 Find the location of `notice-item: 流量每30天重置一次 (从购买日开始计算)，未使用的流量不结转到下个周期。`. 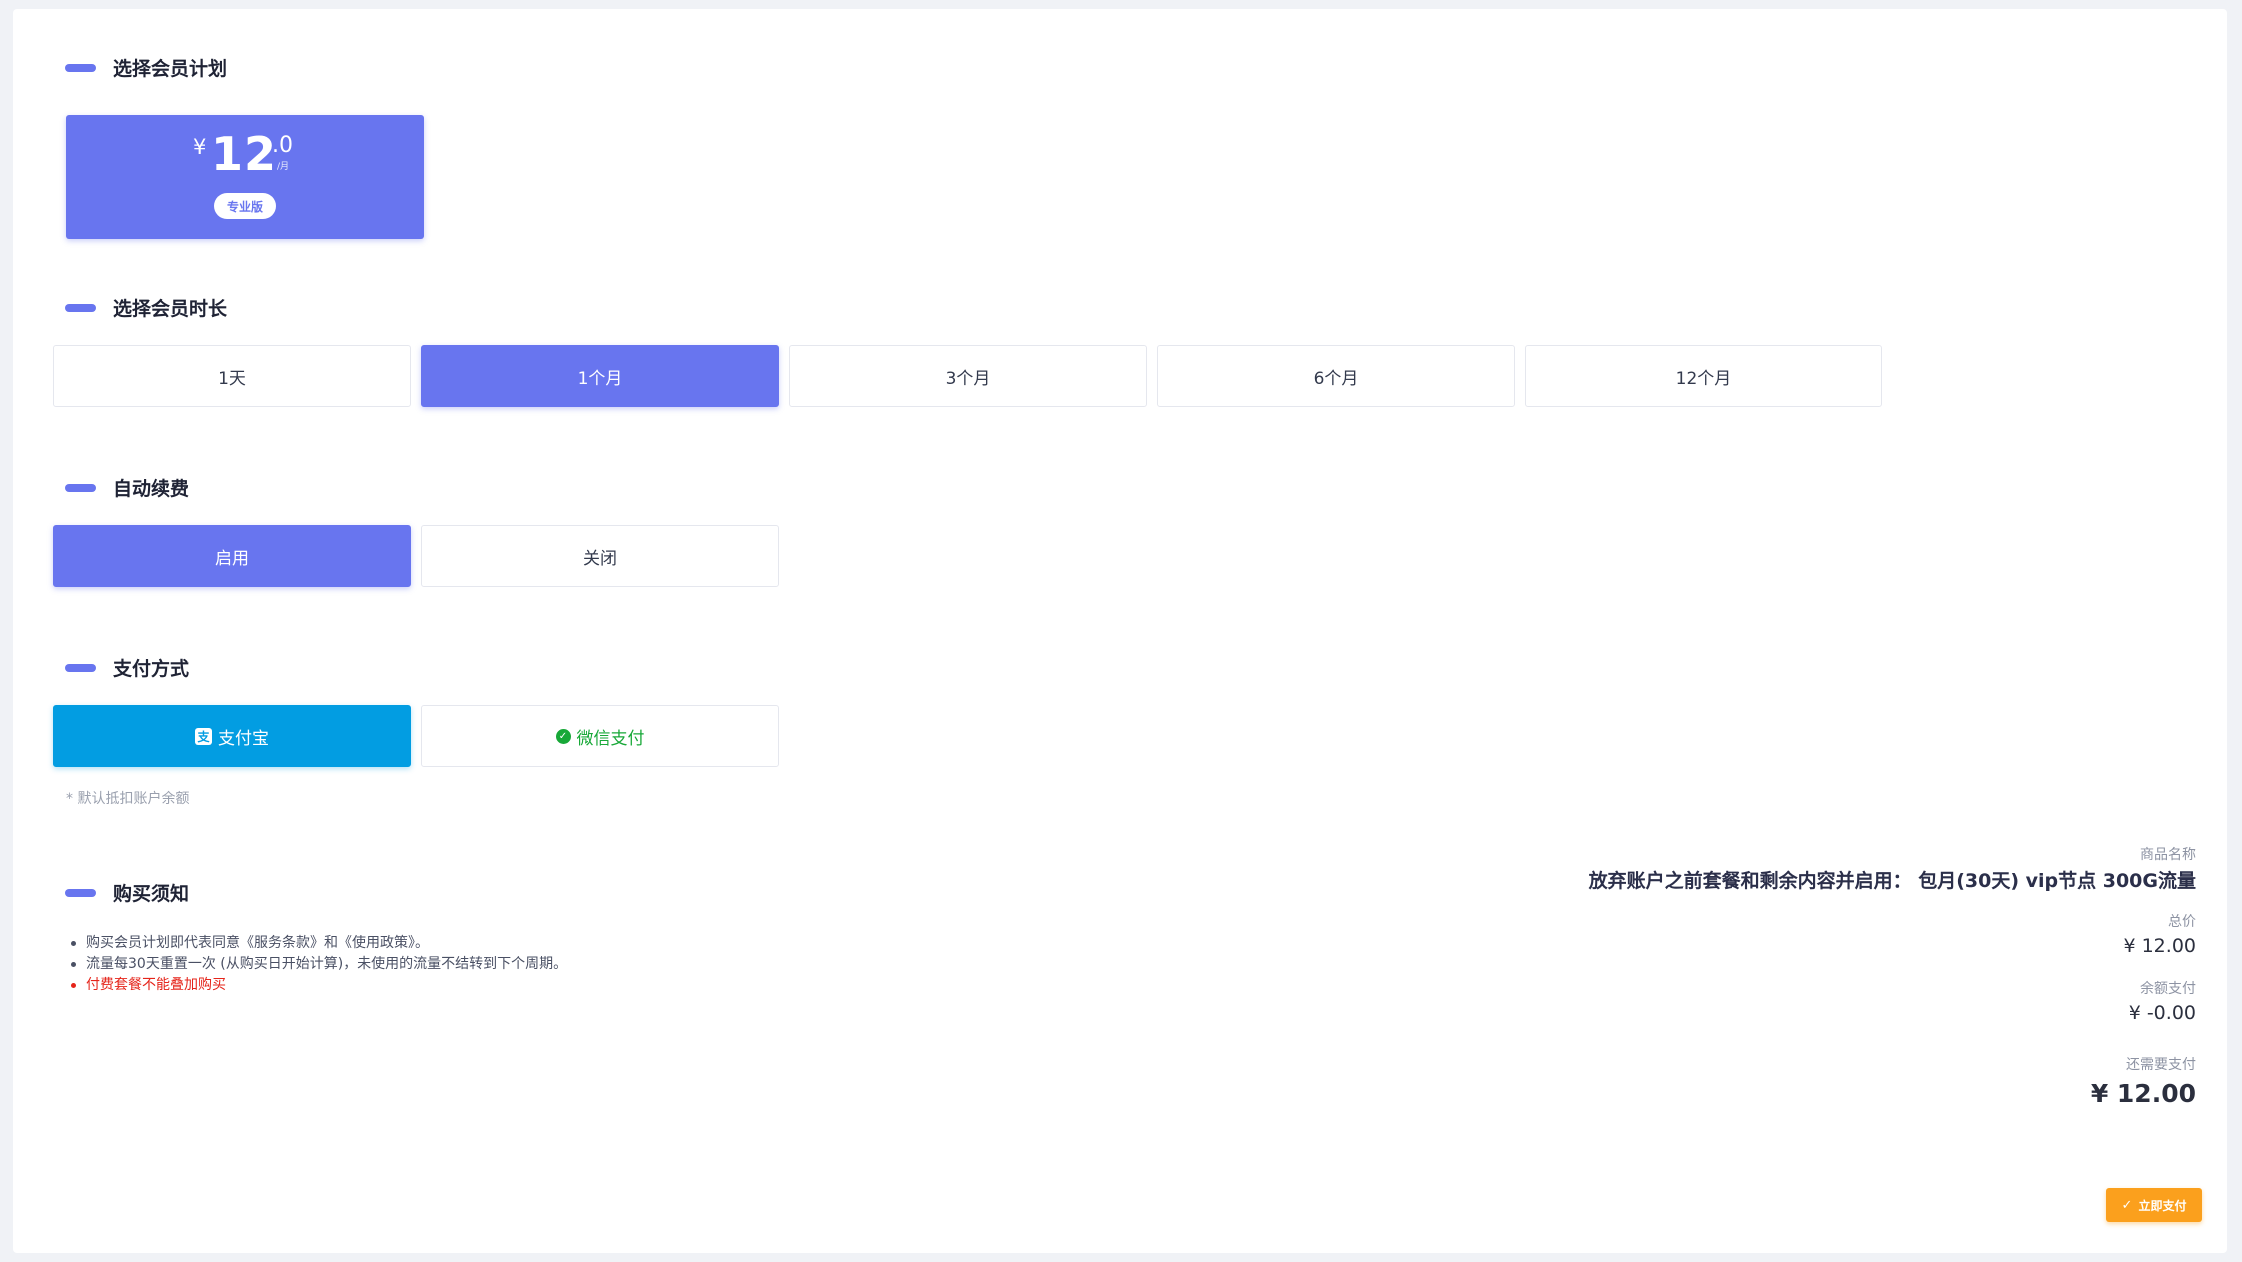

notice-item: 流量每30天重置一次 (从购买日开始计算)，未使用的流量不结转到下个周期。 is located at coordinates (319, 964).